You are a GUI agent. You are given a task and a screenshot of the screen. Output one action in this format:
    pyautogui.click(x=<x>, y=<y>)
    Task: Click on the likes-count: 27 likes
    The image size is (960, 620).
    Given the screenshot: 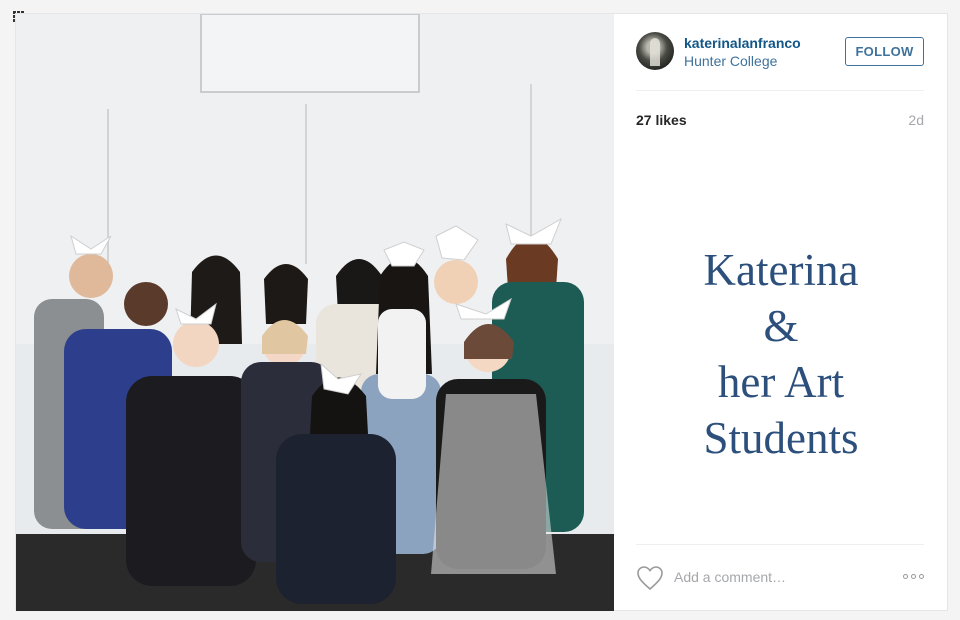 What is the action you would take?
    pyautogui.click(x=661, y=120)
    